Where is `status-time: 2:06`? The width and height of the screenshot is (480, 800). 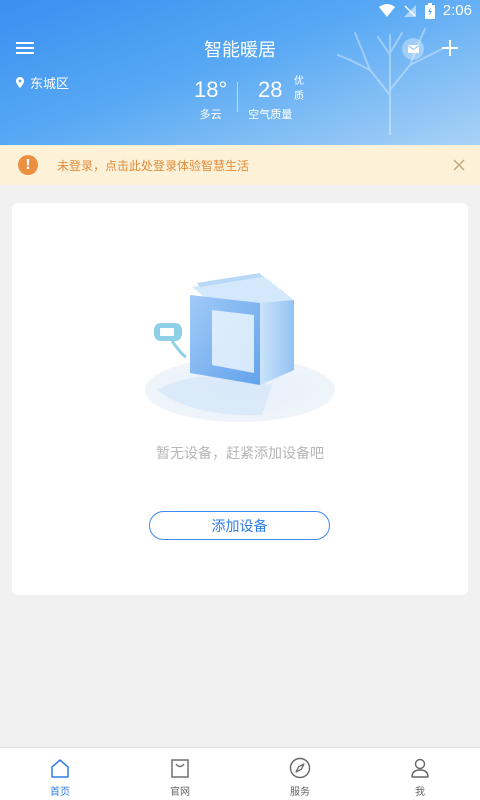
status-time: 2:06 is located at coordinates (457, 10).